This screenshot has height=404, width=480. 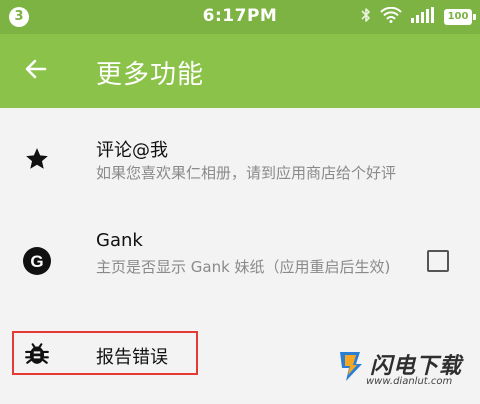 I want to click on page-title: 更多功能, so click(x=150, y=75).